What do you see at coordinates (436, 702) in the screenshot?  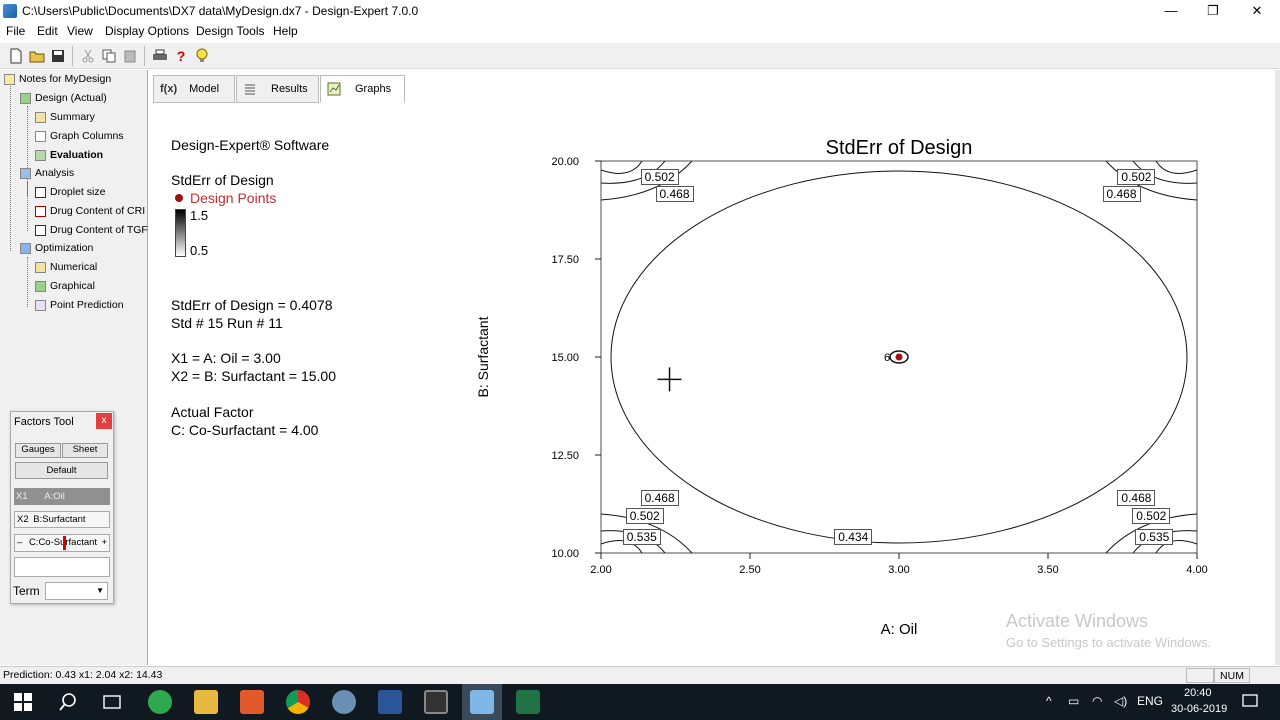 I see `recorder-app-icon` at bounding box center [436, 702].